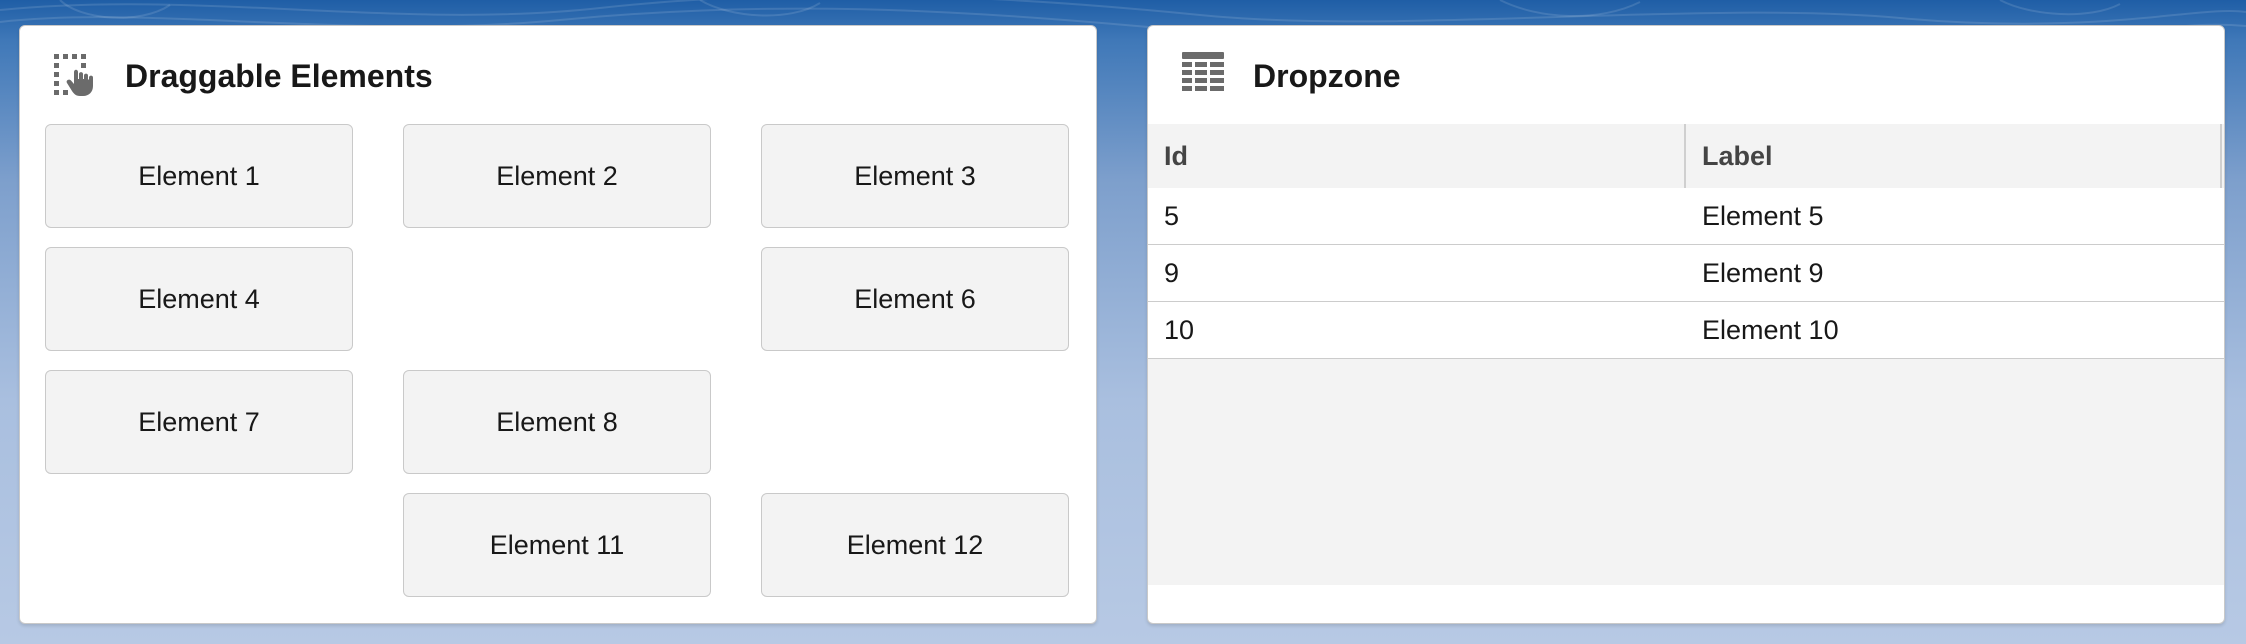  What do you see at coordinates (1203, 71) in the screenshot?
I see `table-icon` at bounding box center [1203, 71].